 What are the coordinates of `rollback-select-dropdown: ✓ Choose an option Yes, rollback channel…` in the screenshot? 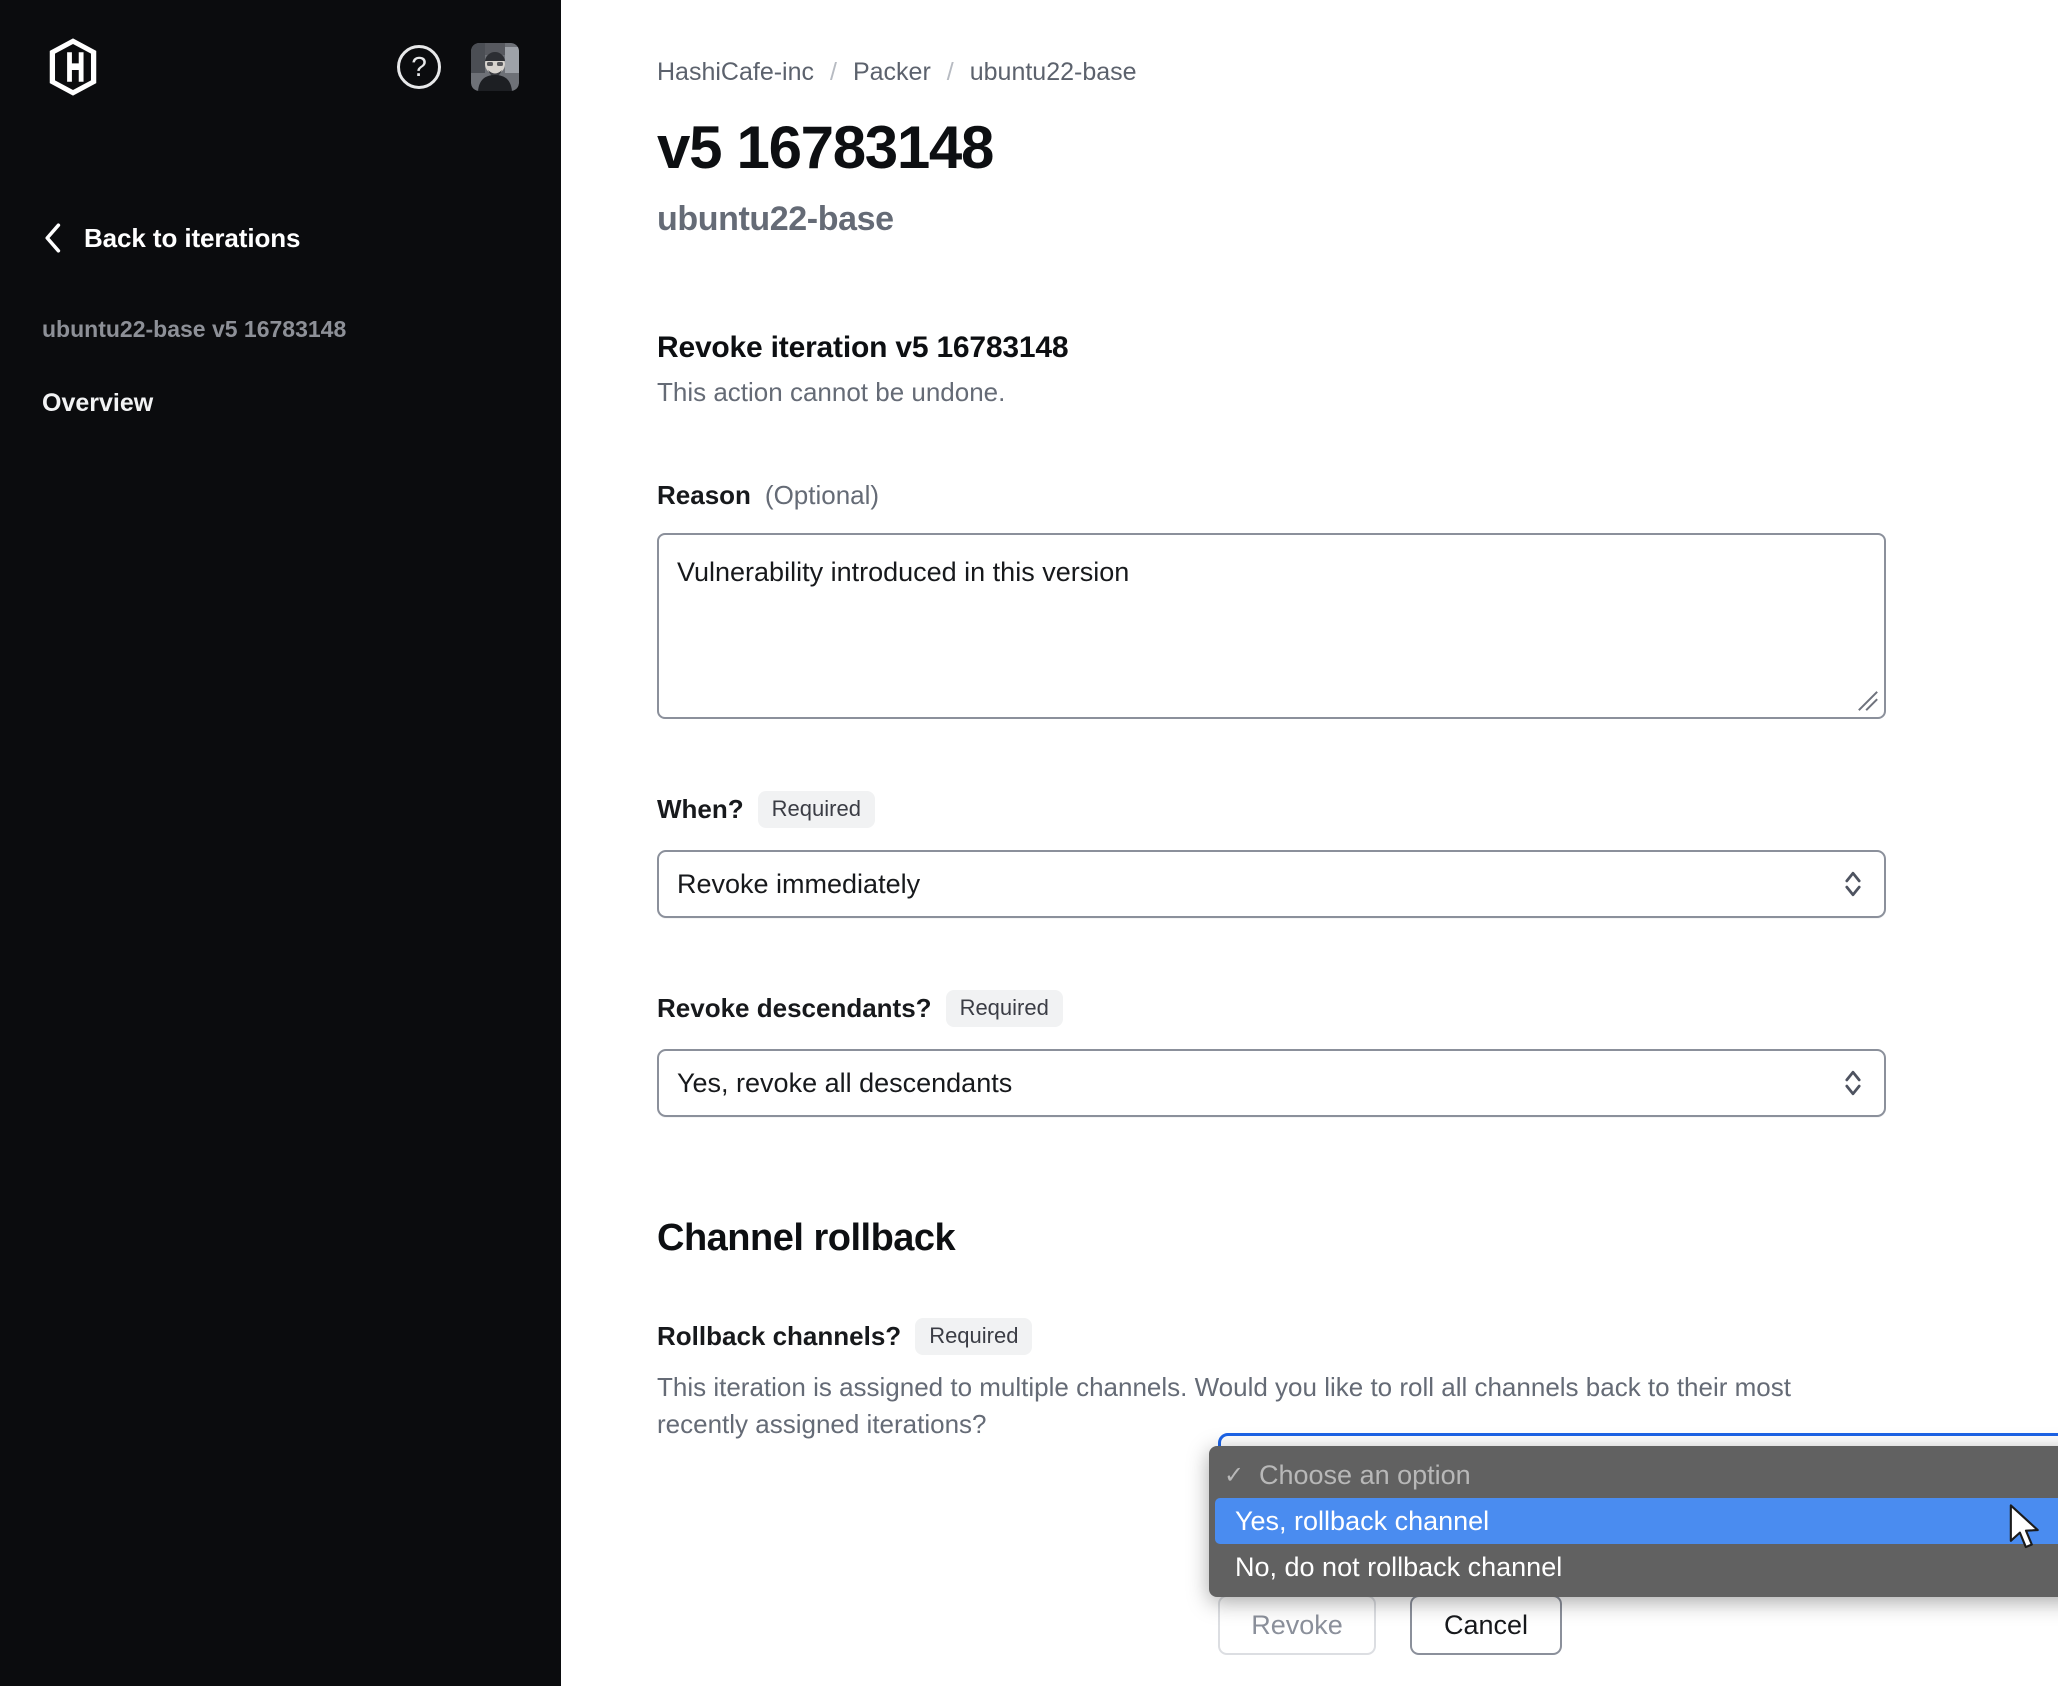 It's located at (1633, 1521).